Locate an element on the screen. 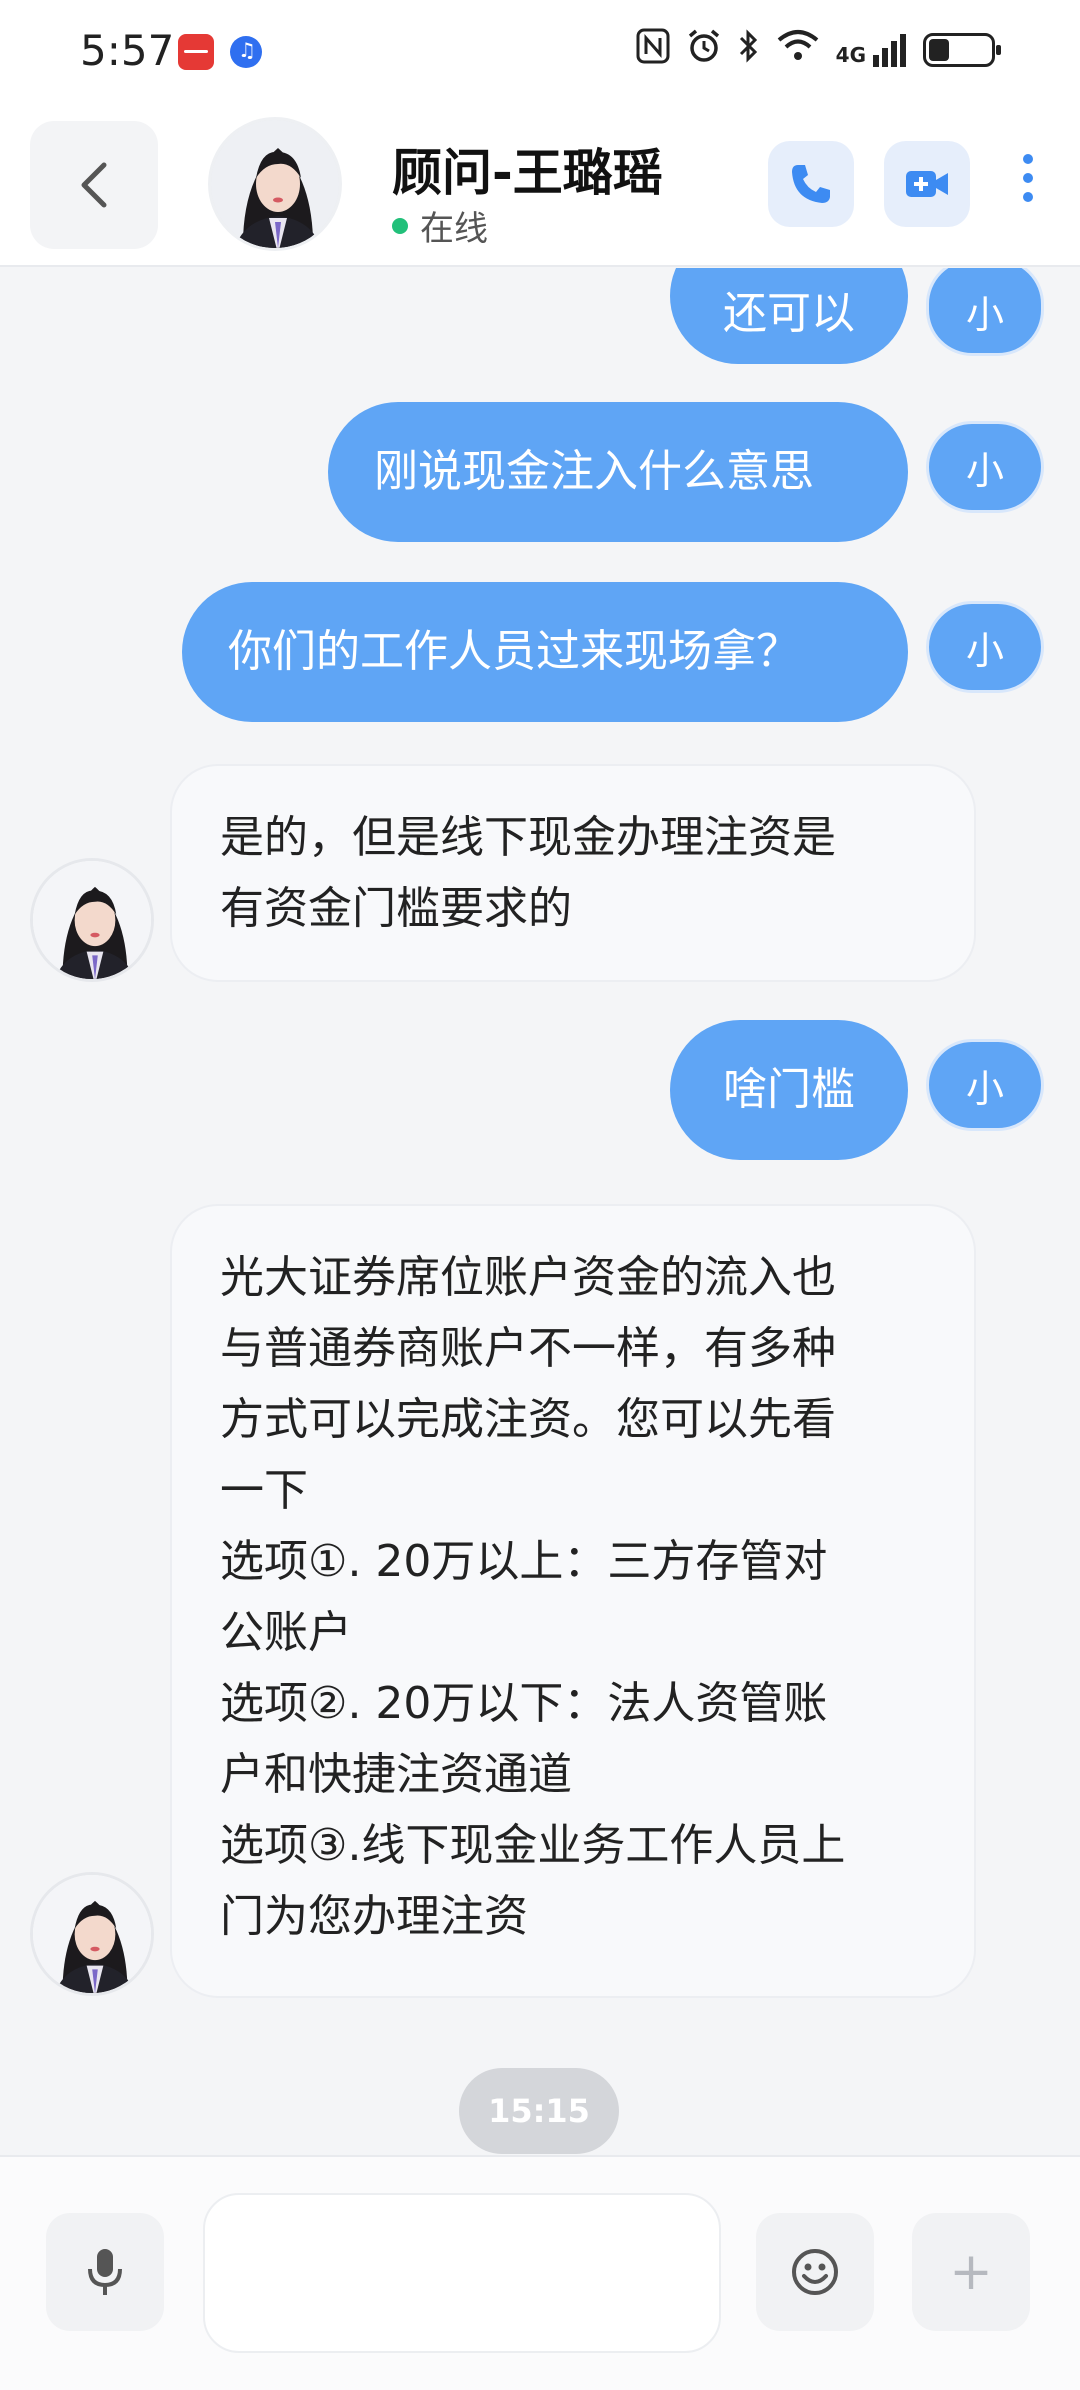 This screenshot has width=1080, height=2390. contact-name: 顾问-王璐瑶 is located at coordinates (527, 173).